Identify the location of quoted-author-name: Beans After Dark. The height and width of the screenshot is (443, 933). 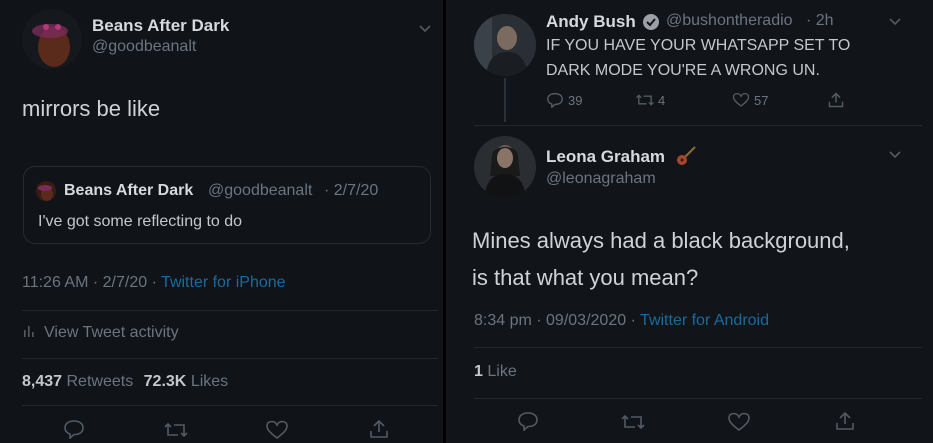
(129, 190).